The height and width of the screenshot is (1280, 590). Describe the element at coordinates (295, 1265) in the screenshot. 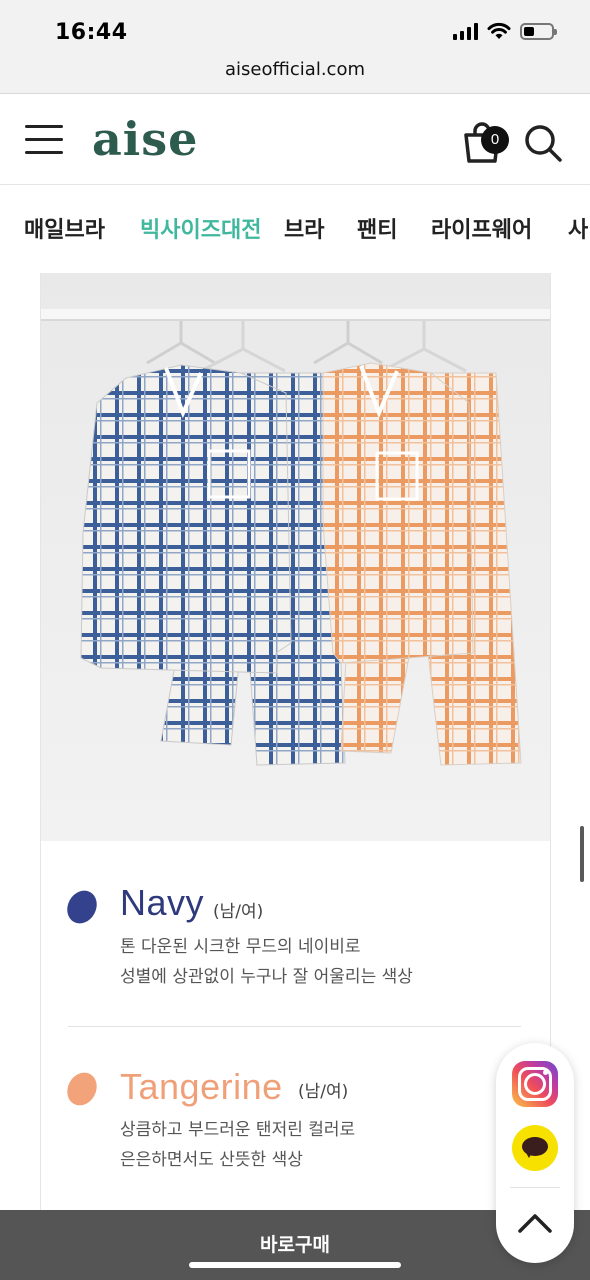

I see `home-indicator` at that location.